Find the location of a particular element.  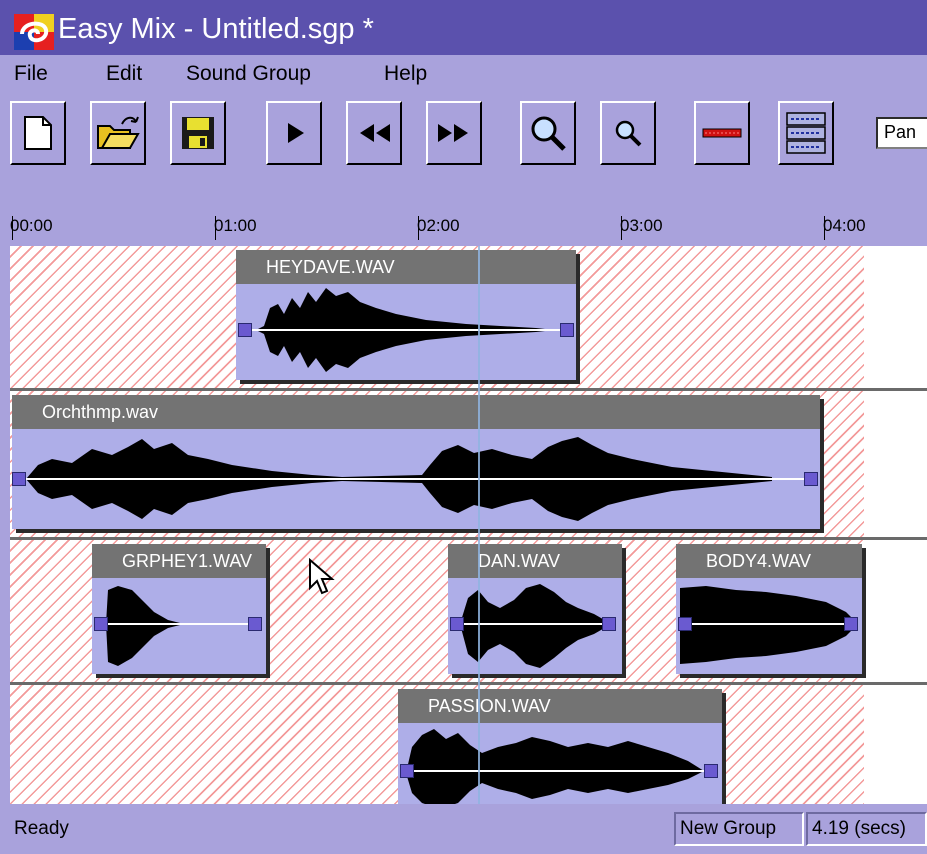

track-4: PASSION.WAV is located at coordinates (468, 744).